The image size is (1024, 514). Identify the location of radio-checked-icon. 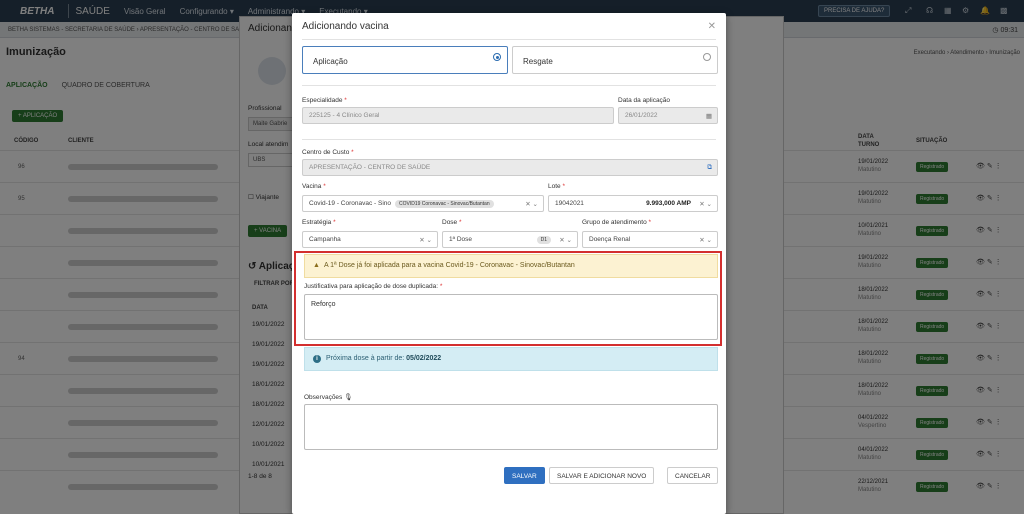
(497, 57).